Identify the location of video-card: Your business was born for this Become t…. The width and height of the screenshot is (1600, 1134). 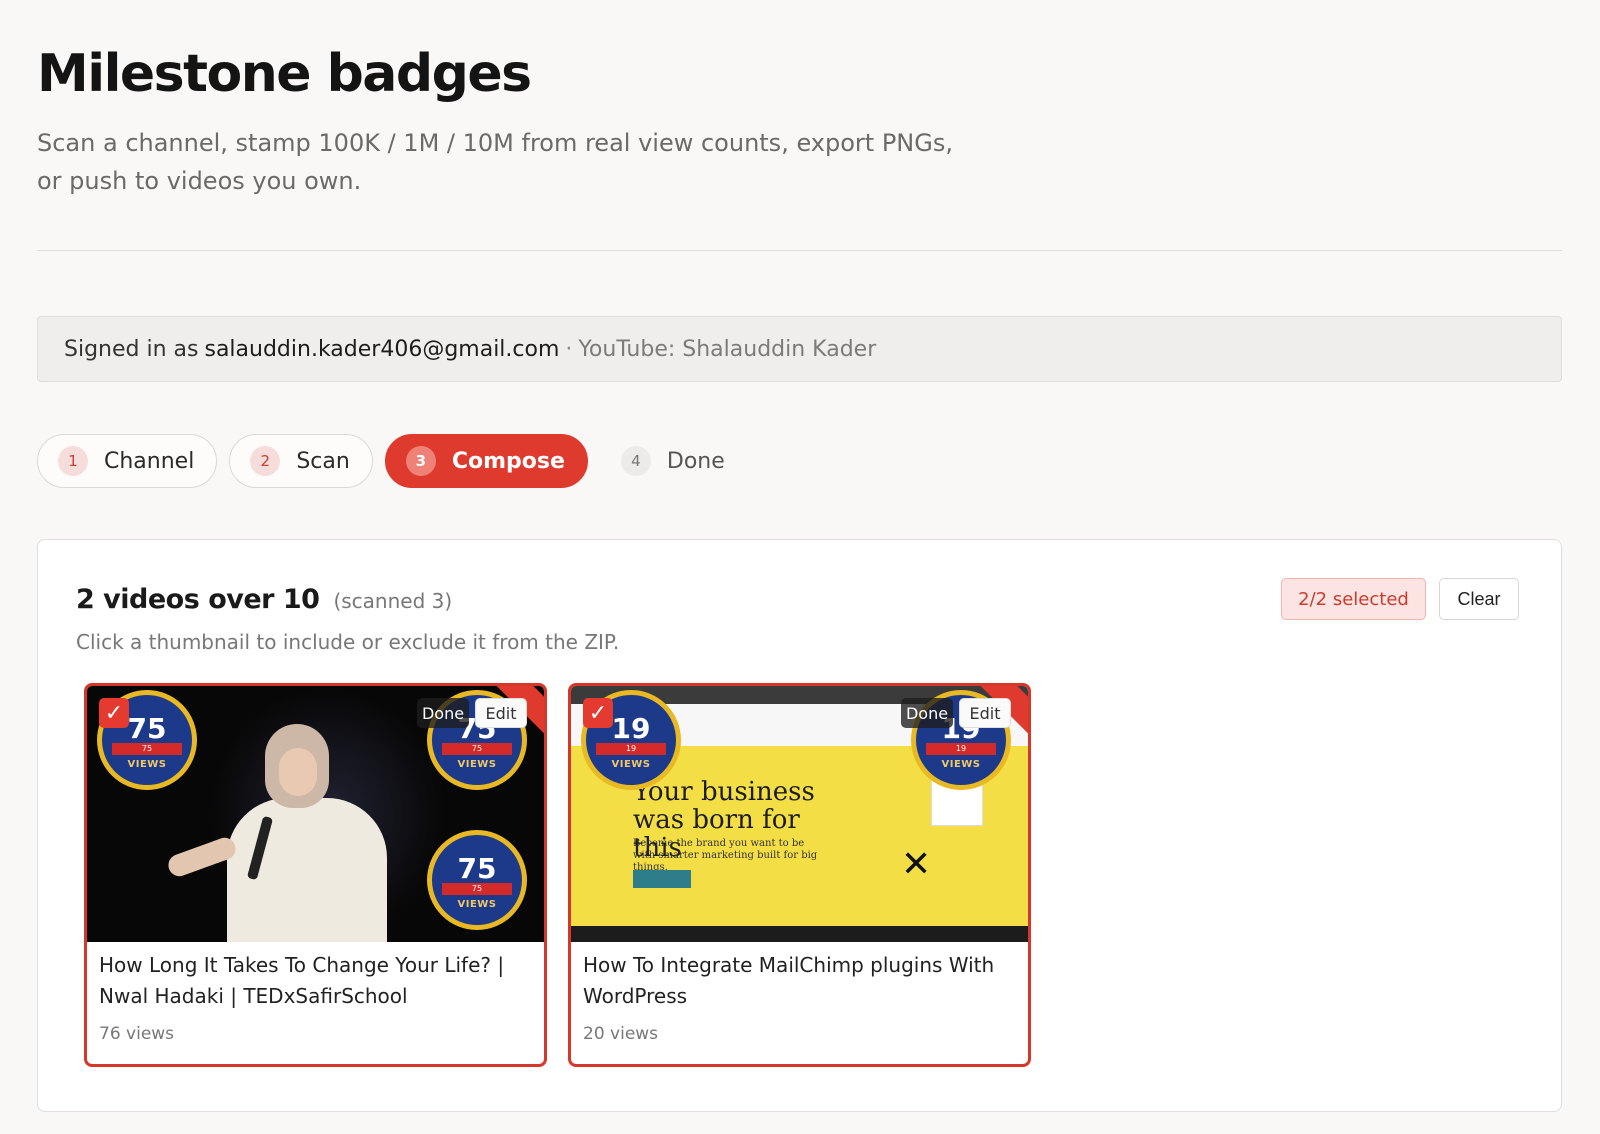
(799, 875).